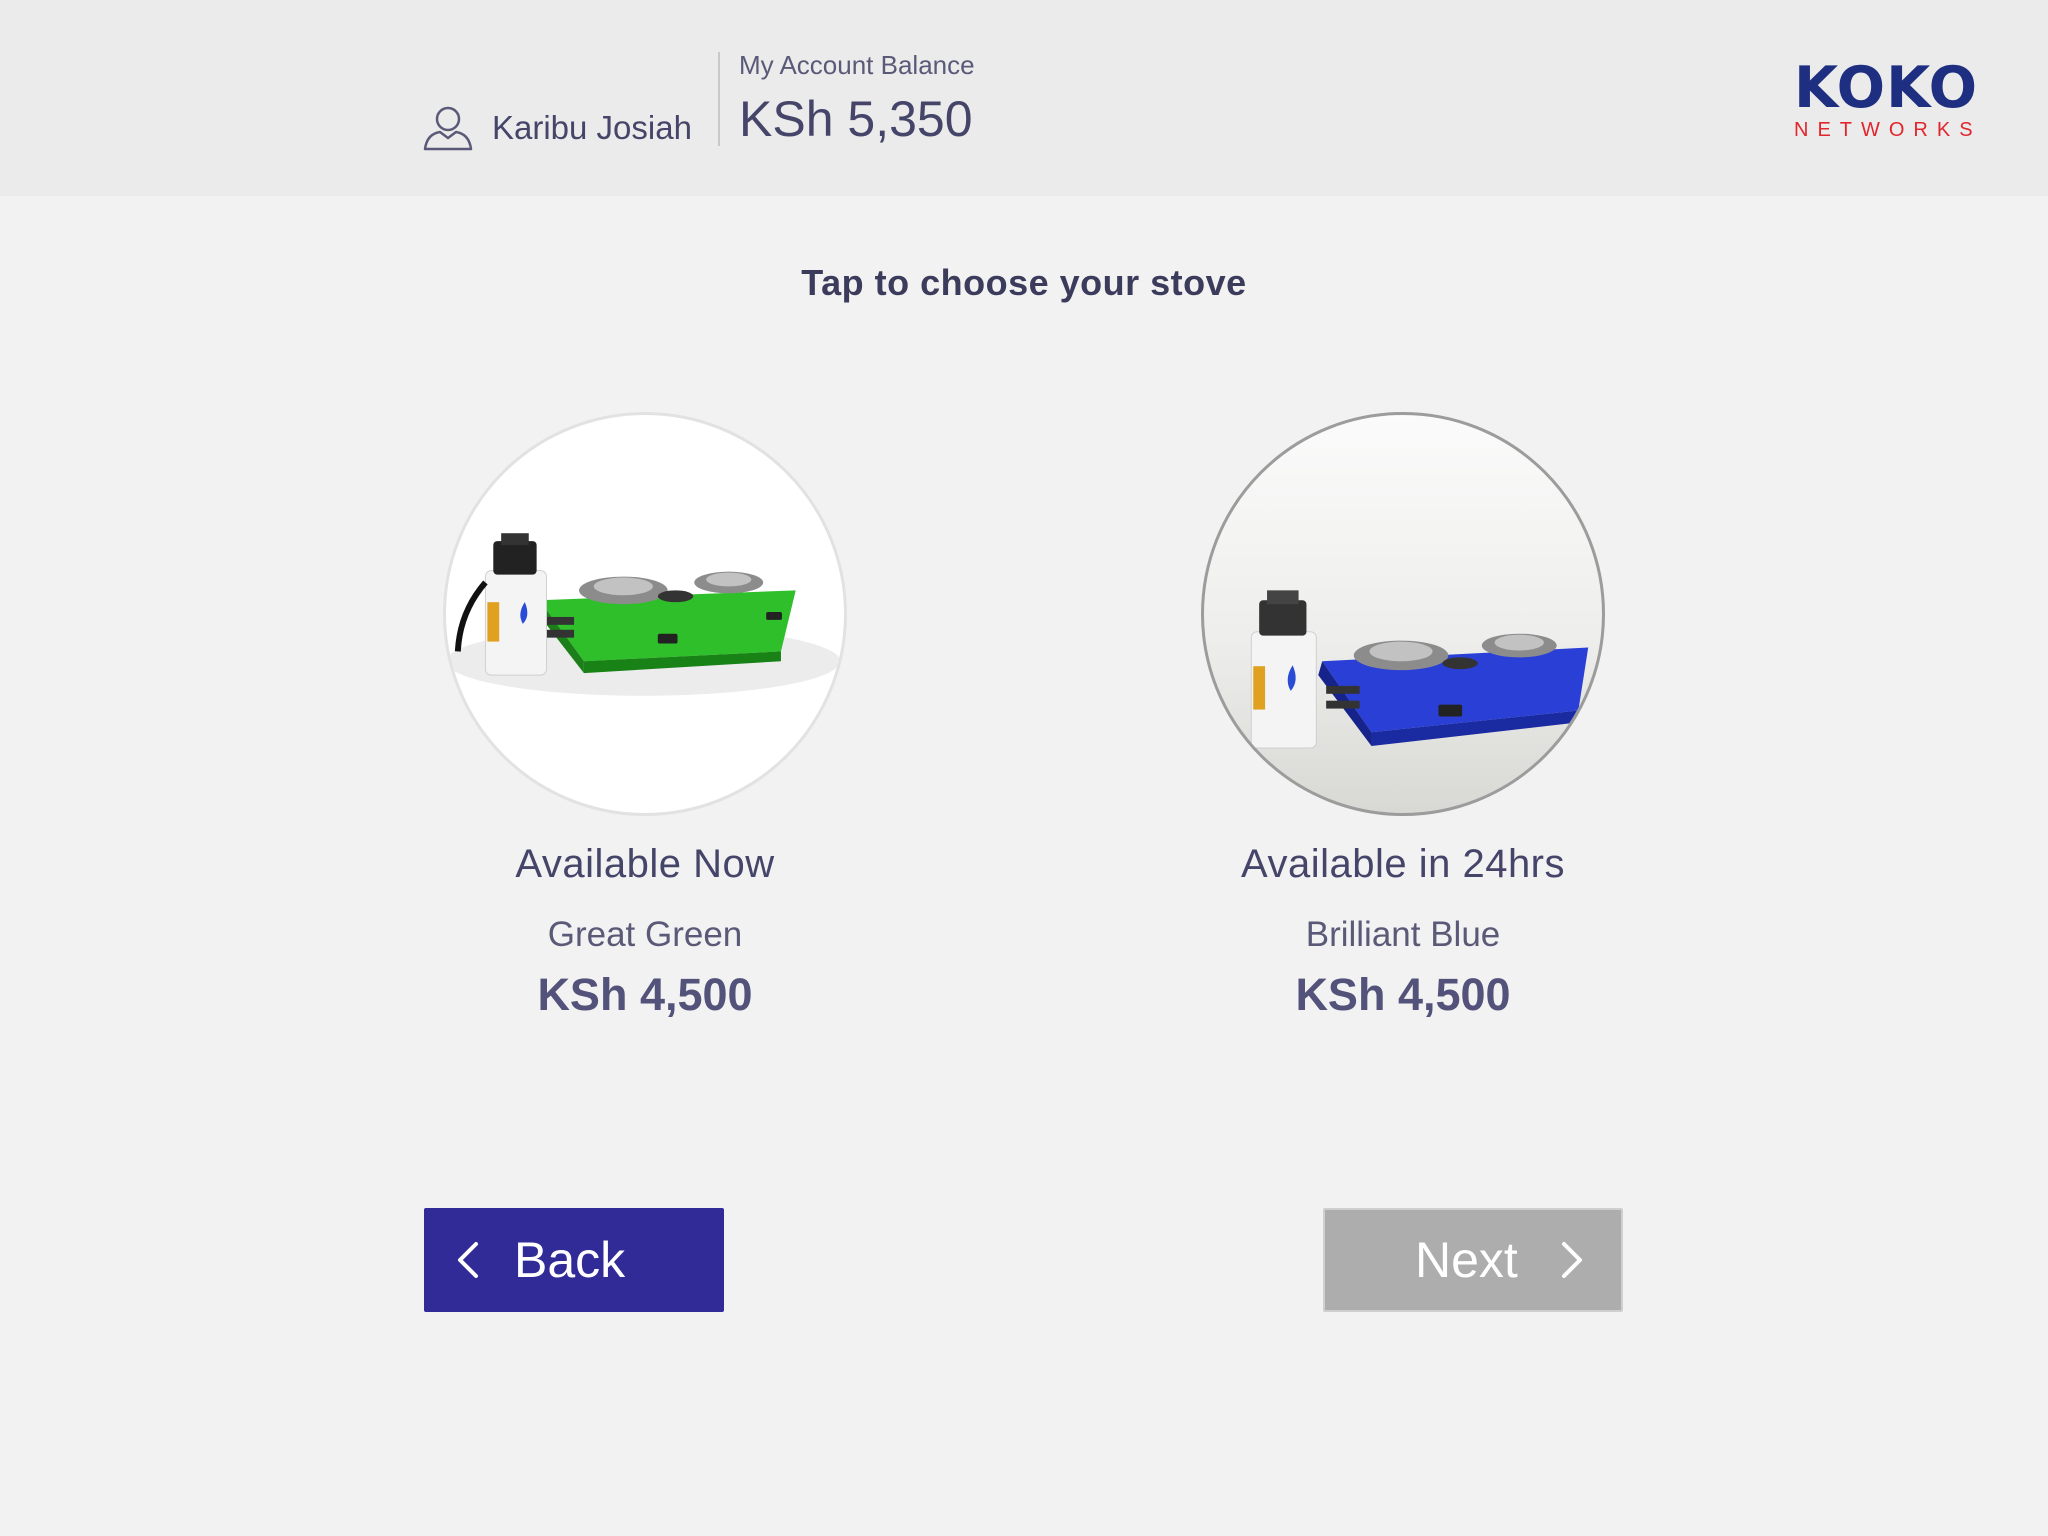  Describe the element at coordinates (719, 99) in the screenshot. I see `header-divider` at that location.